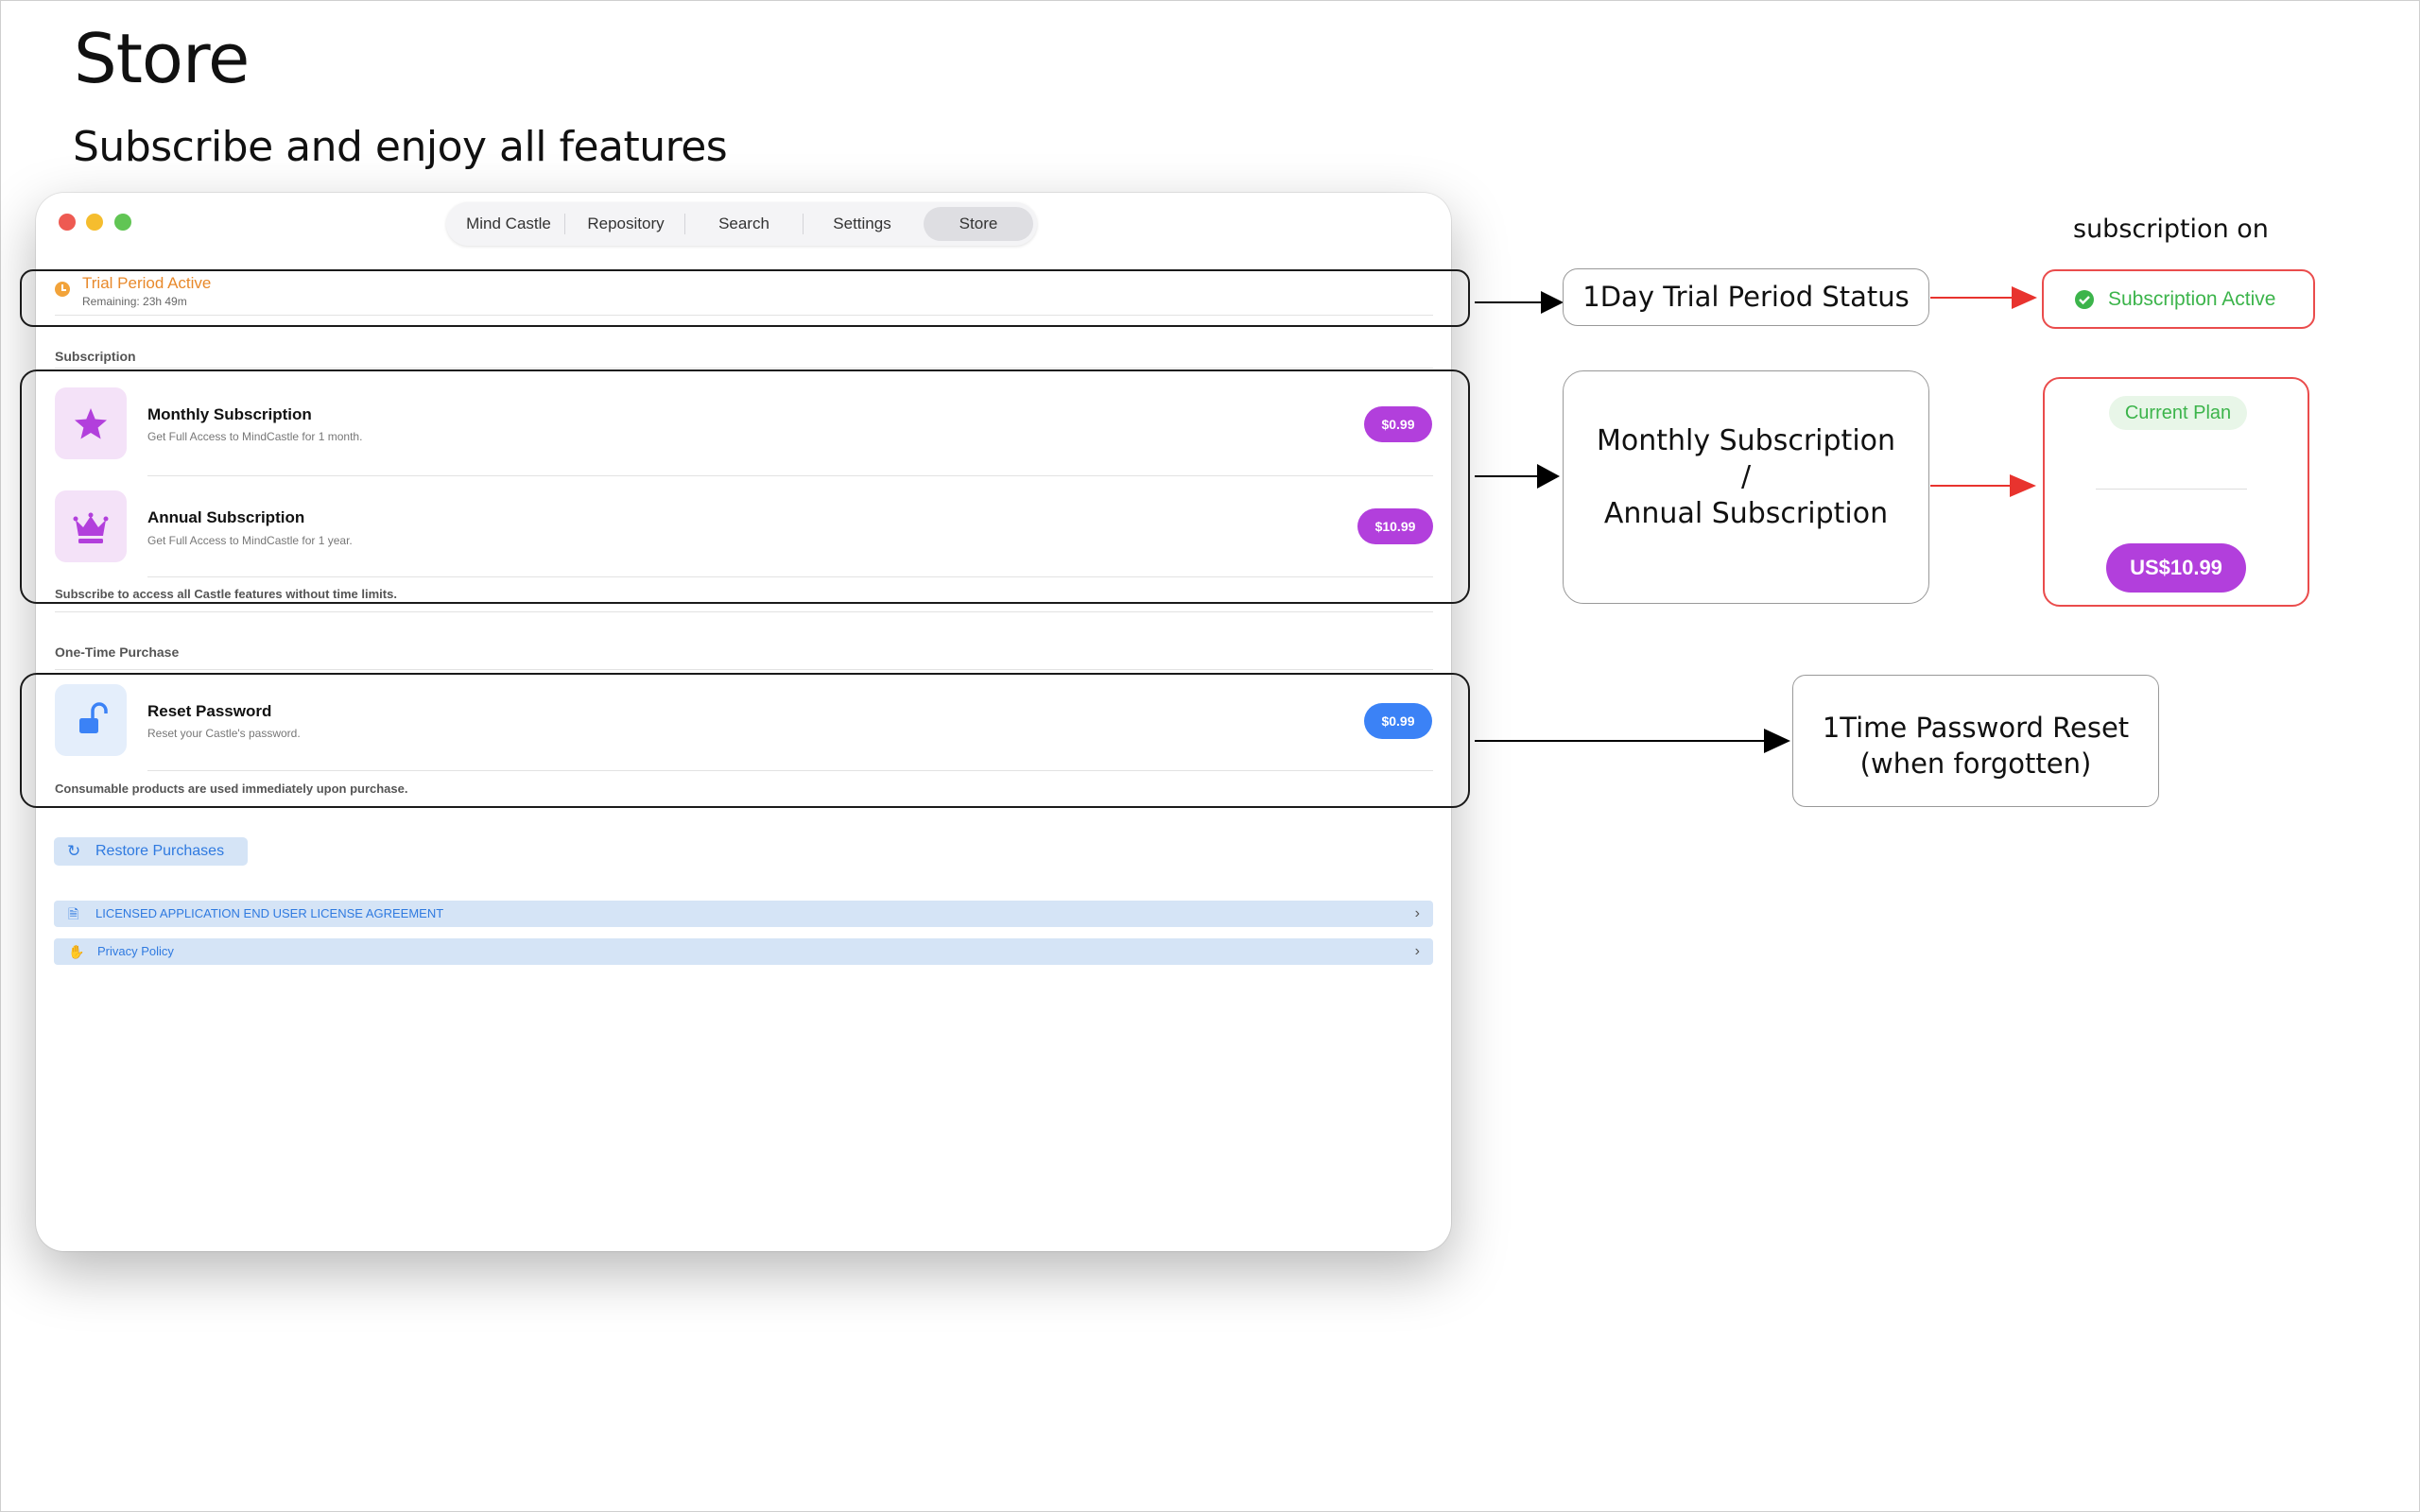 This screenshot has height=1512, width=2420. What do you see at coordinates (1746, 476) in the screenshot?
I see `sub-type-line-2: /` at bounding box center [1746, 476].